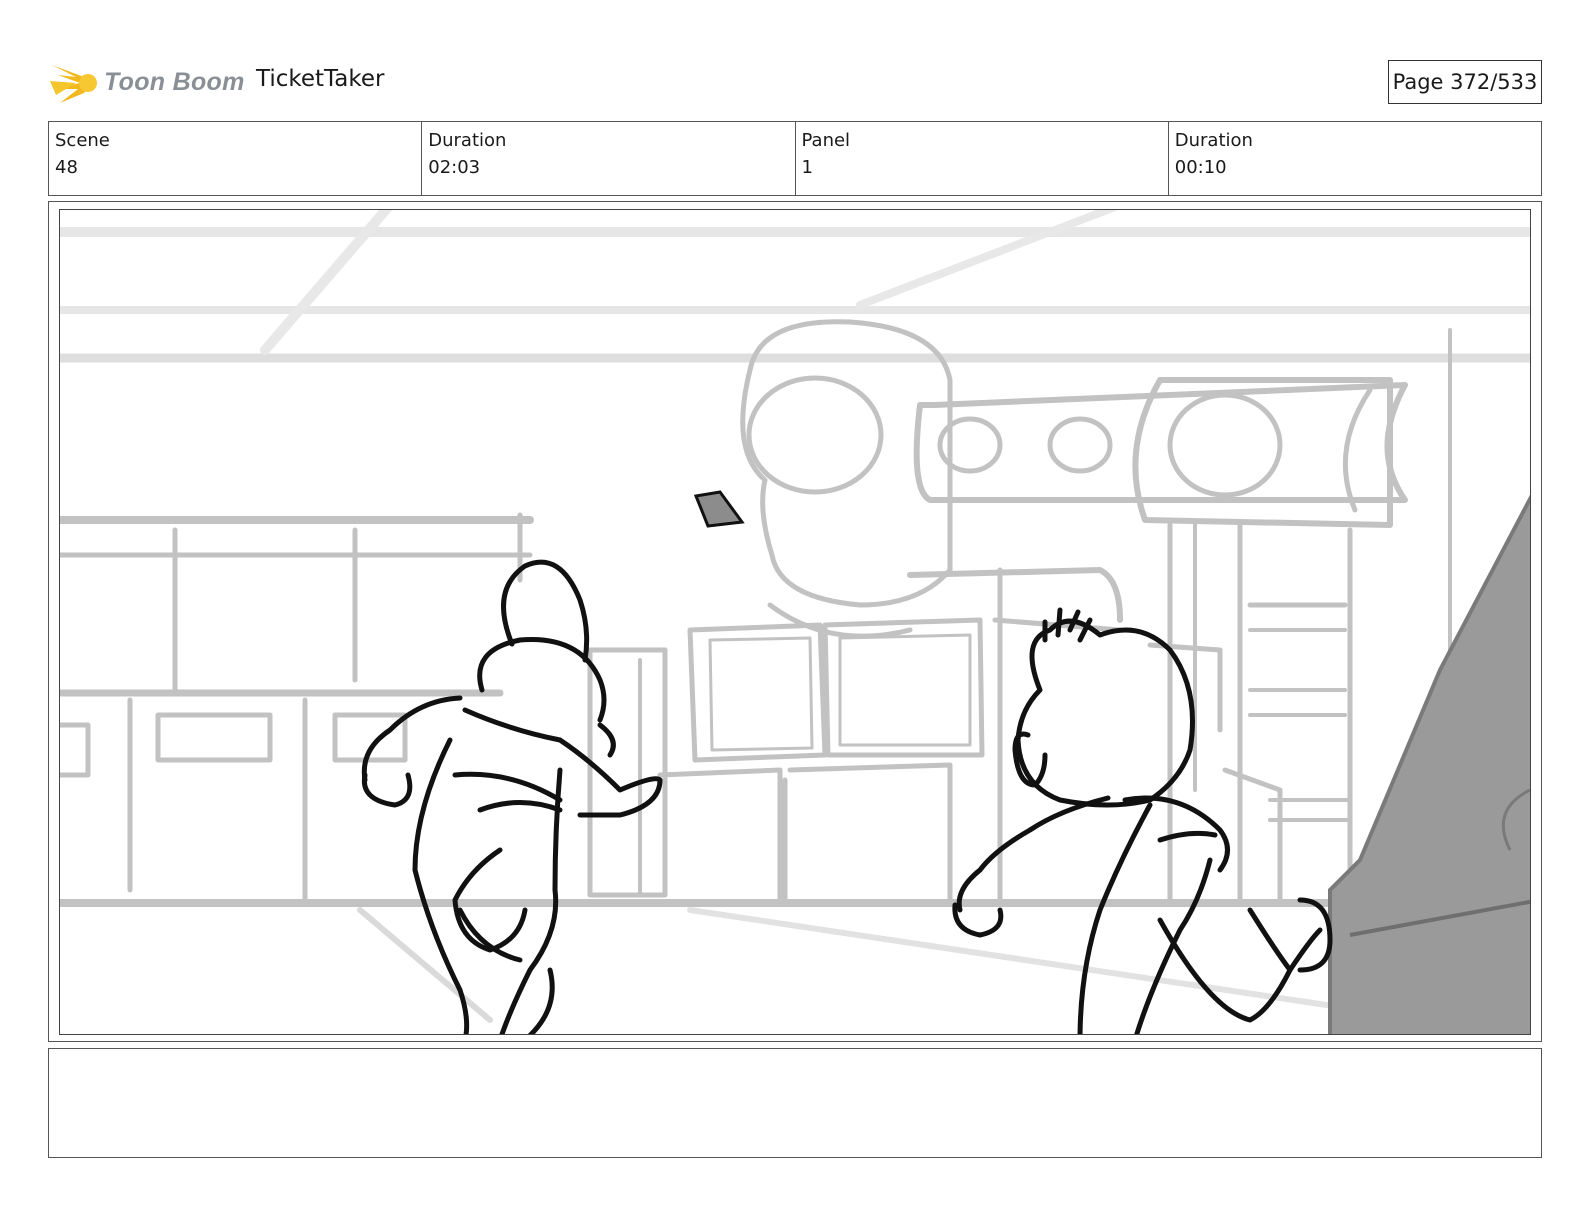  Describe the element at coordinates (1200, 167) in the screenshot. I see `panel-duration-value: 00:10` at that location.